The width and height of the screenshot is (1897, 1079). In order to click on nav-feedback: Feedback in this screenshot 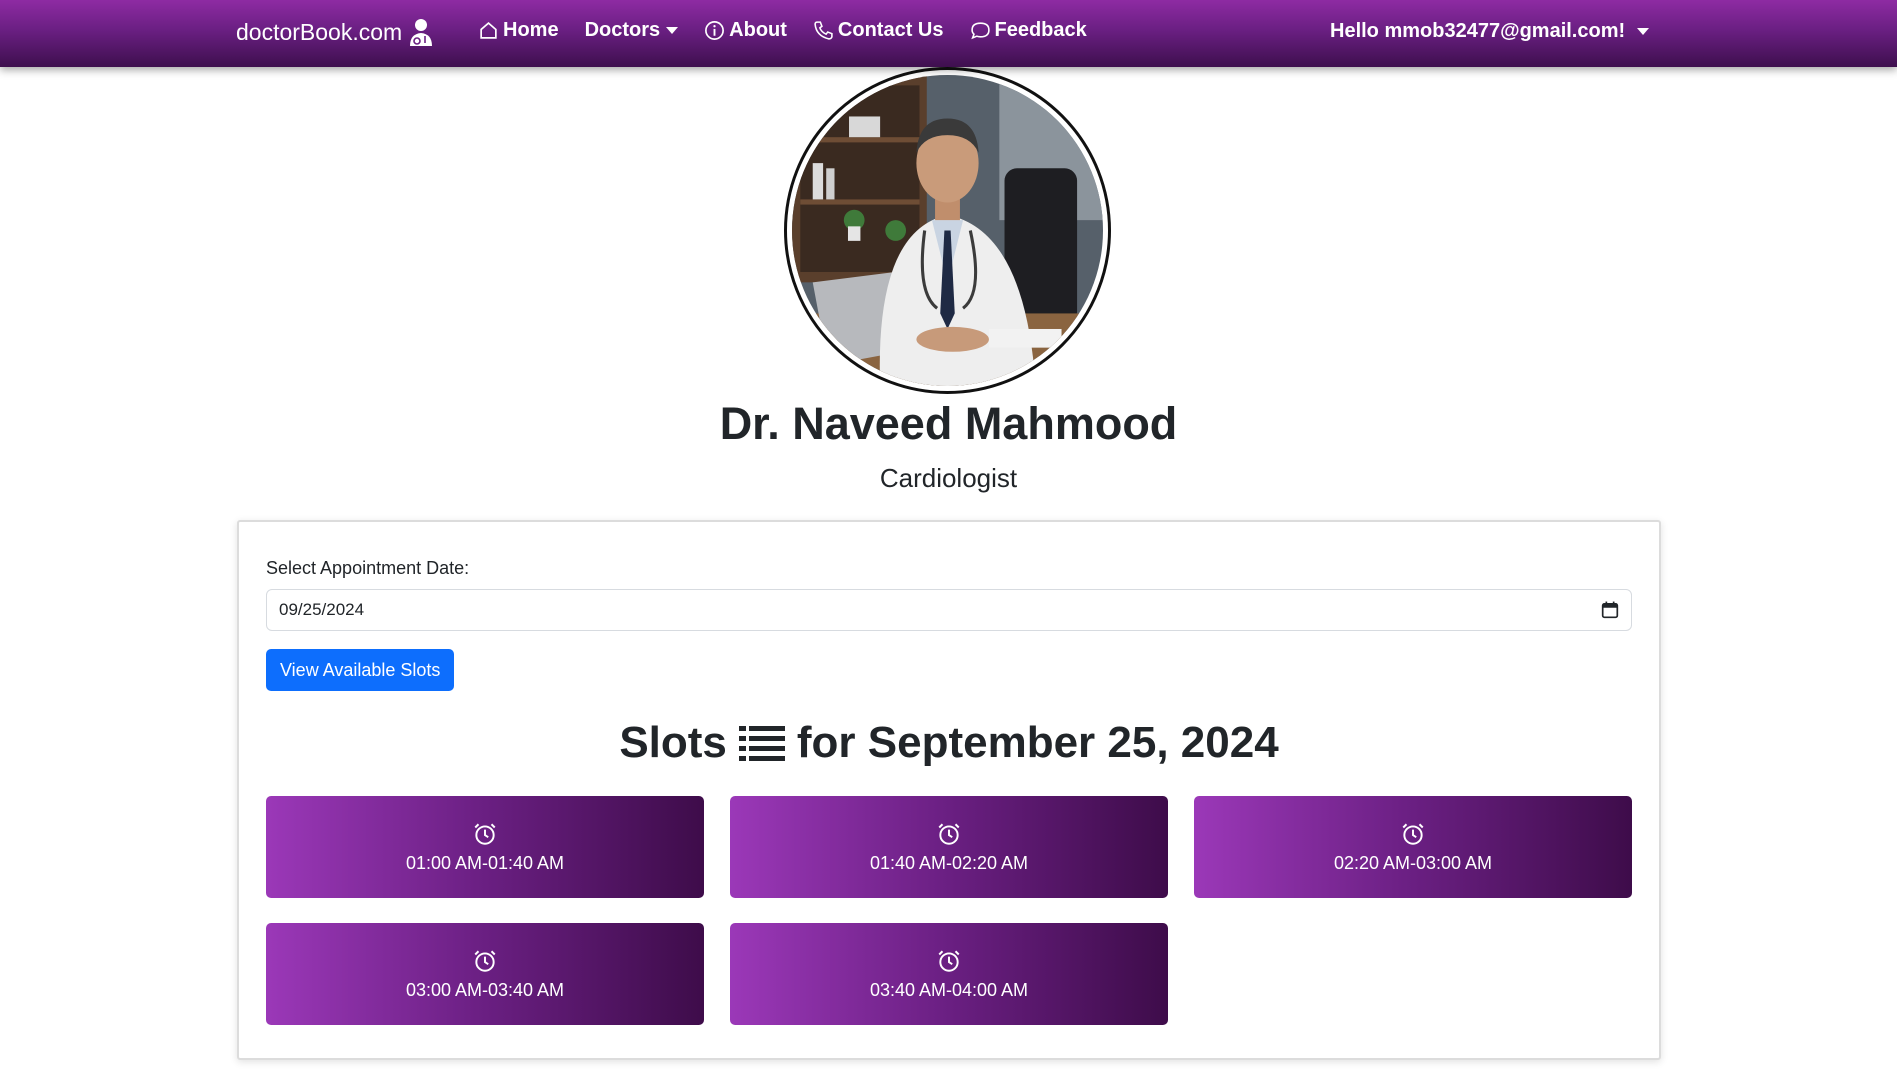, I will do `click(1028, 30)`.